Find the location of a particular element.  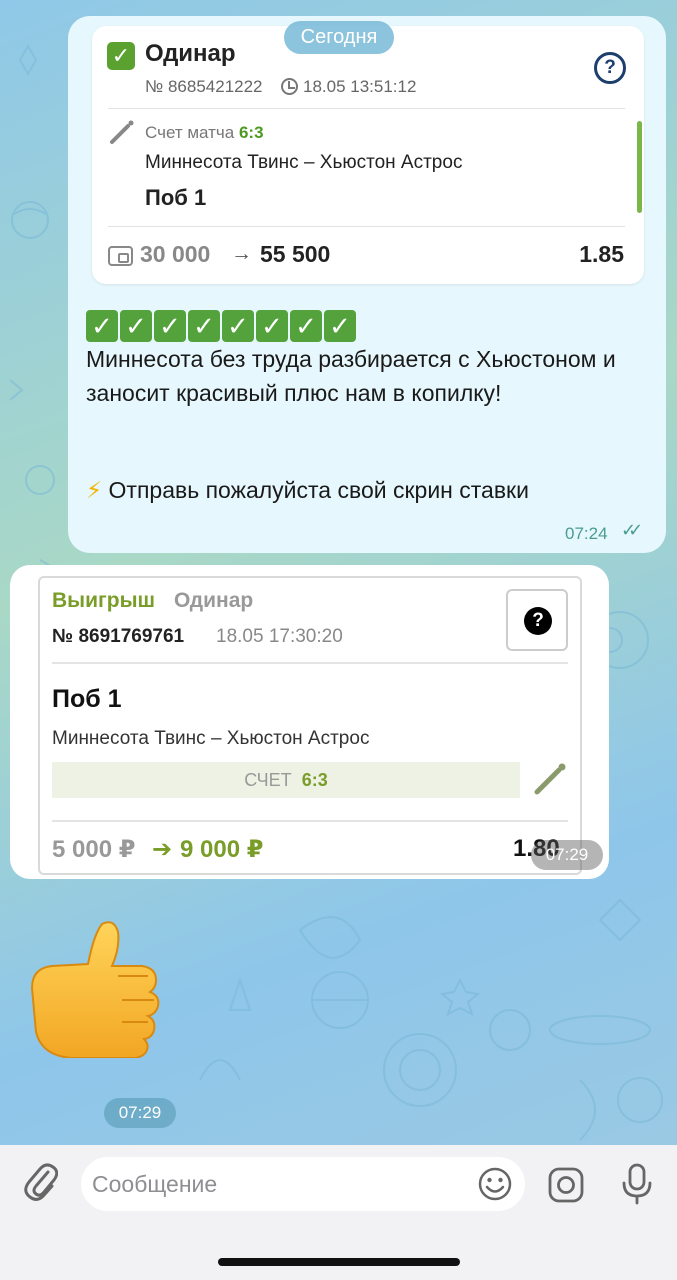

message-placeholder: Сообщение is located at coordinates (155, 1184).